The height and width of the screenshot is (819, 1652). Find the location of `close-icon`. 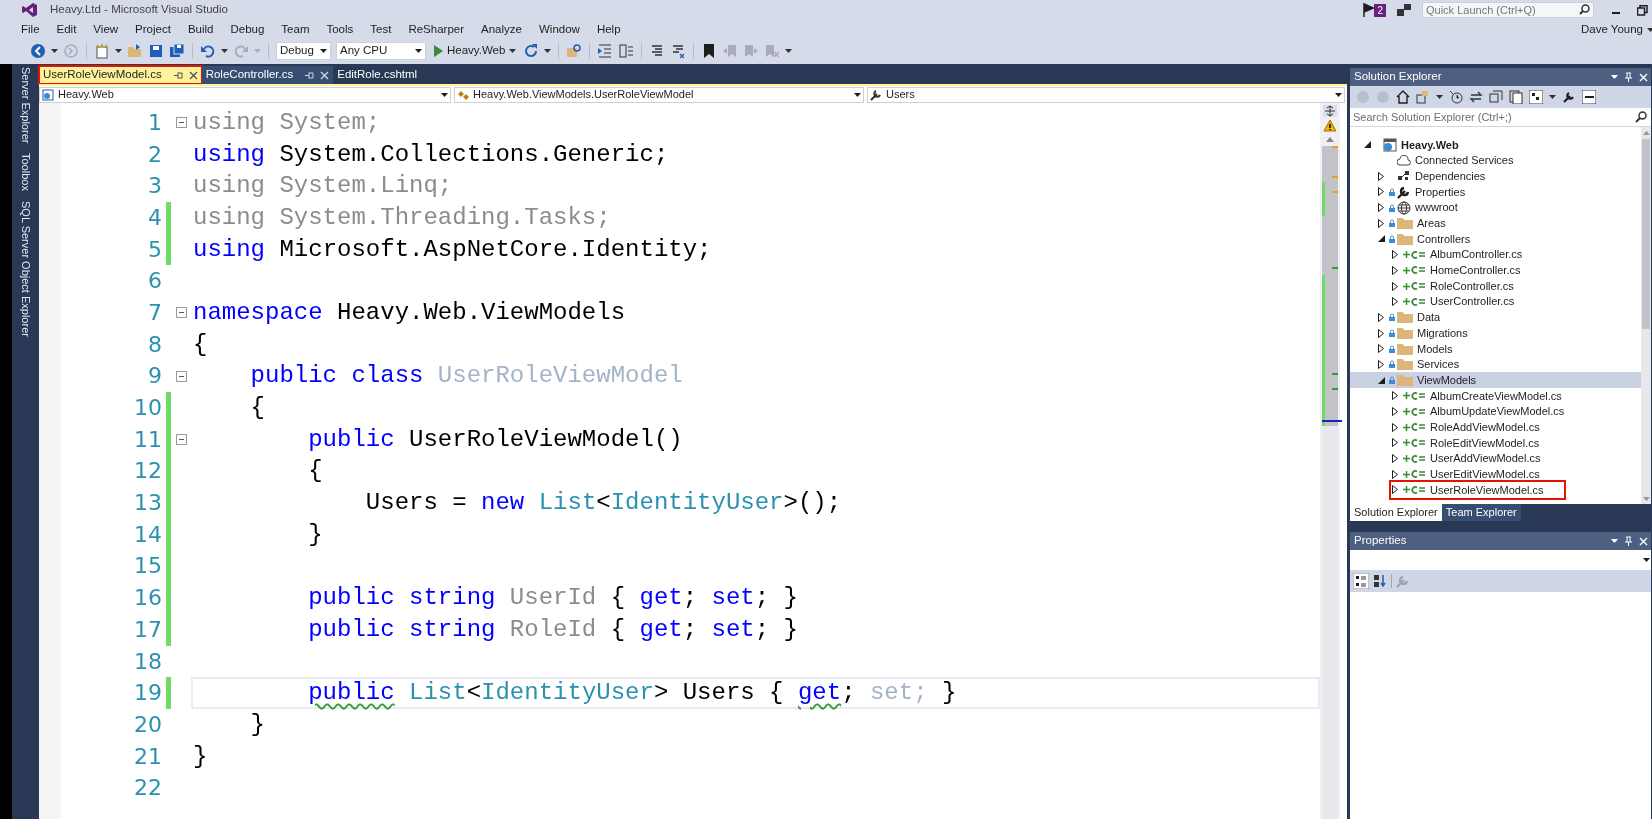

close-icon is located at coordinates (193, 75).